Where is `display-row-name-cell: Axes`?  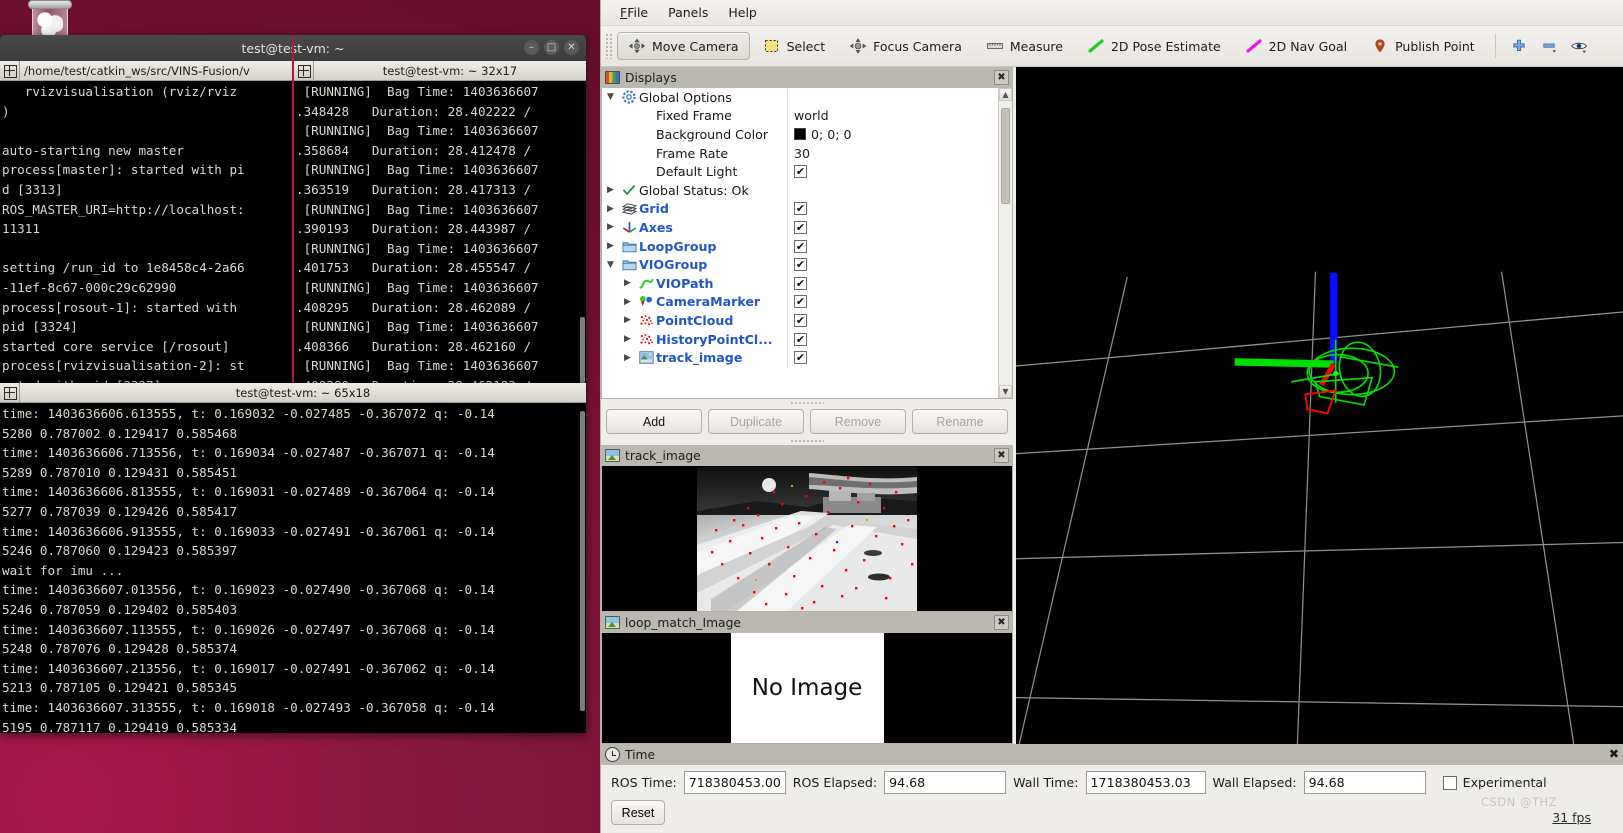
display-row-name-cell: Axes is located at coordinates (694, 227).